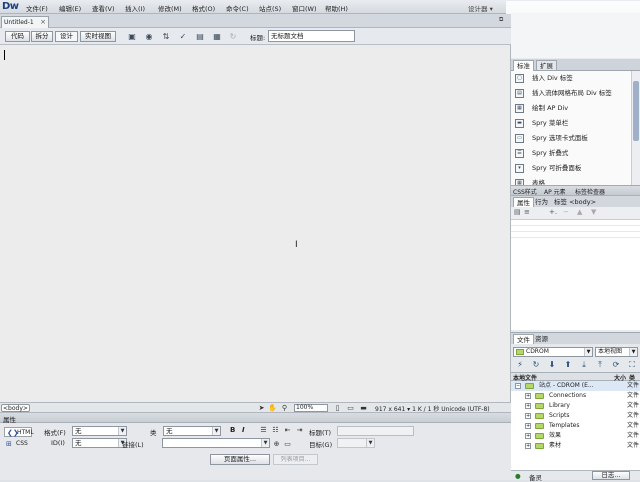 The image size is (640, 482). I want to click on connect-icon: ⚡, so click(520, 365).